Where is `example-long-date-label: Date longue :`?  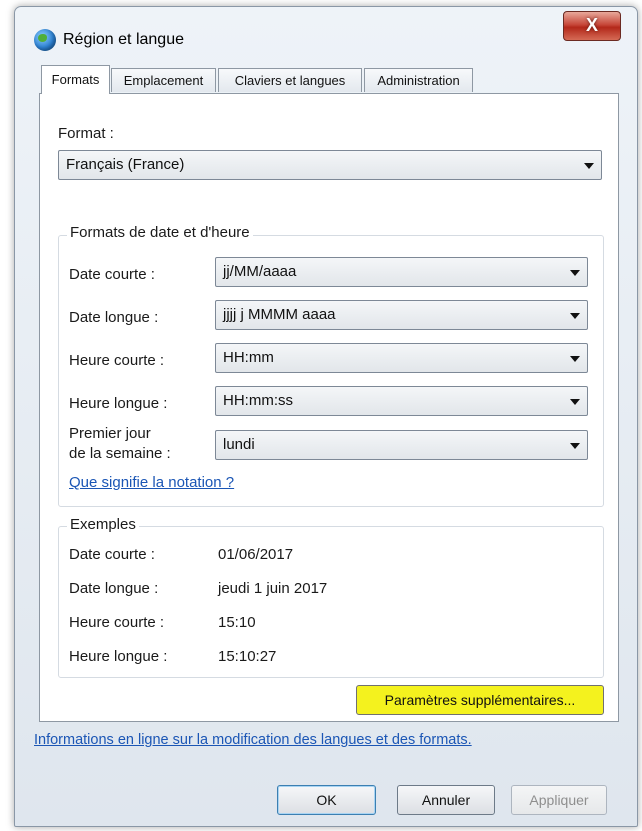
example-long-date-label: Date longue : is located at coordinates (114, 588).